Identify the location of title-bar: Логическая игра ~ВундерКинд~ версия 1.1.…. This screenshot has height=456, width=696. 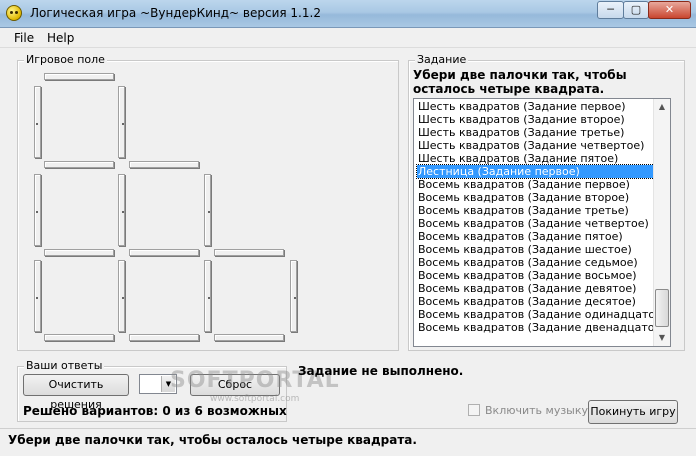
(348, 14).